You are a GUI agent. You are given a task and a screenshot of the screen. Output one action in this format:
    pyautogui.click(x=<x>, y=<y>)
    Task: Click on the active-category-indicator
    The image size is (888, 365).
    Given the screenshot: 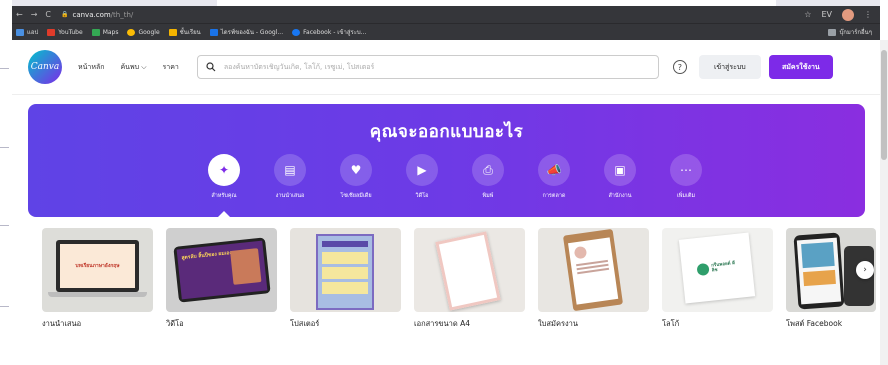 What is the action you would take?
    pyautogui.click(x=224, y=214)
    